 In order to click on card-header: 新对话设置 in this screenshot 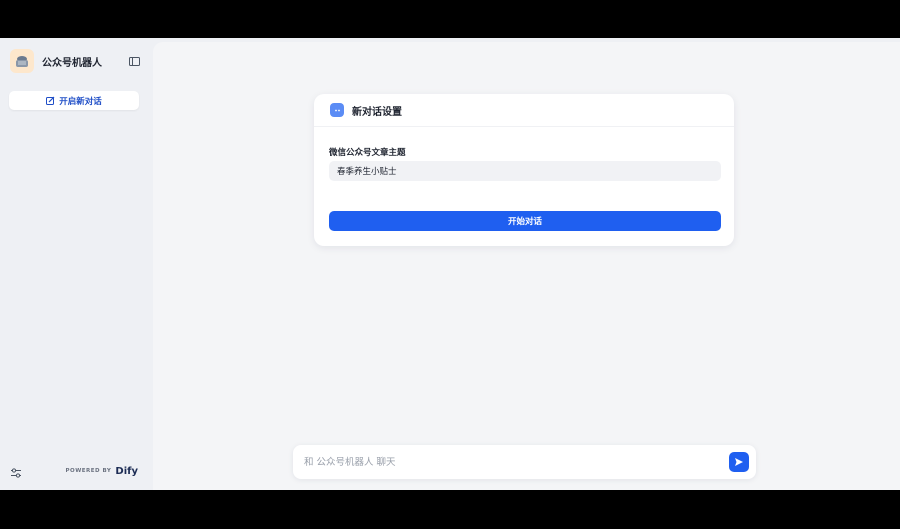, I will do `click(524, 110)`.